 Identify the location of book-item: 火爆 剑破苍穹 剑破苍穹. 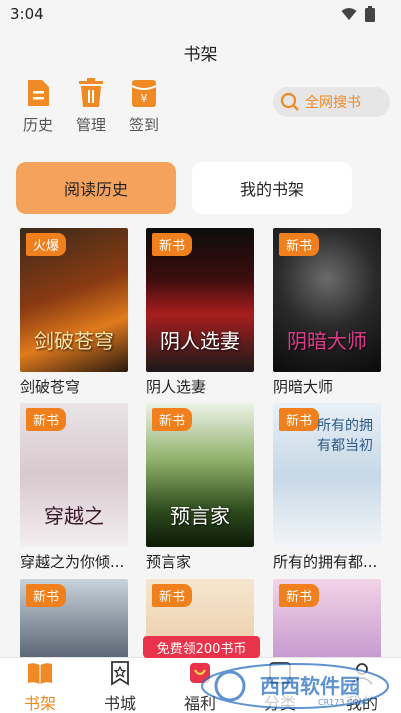
(74, 312).